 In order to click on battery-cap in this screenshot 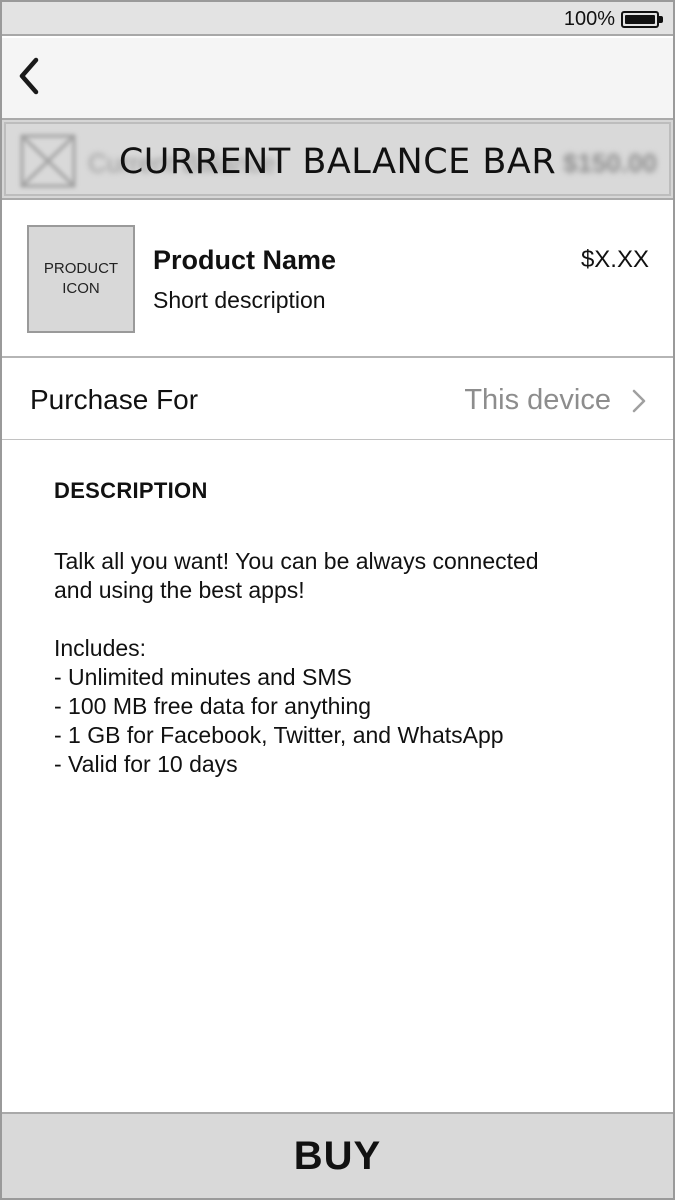, I will do `click(661, 19)`.